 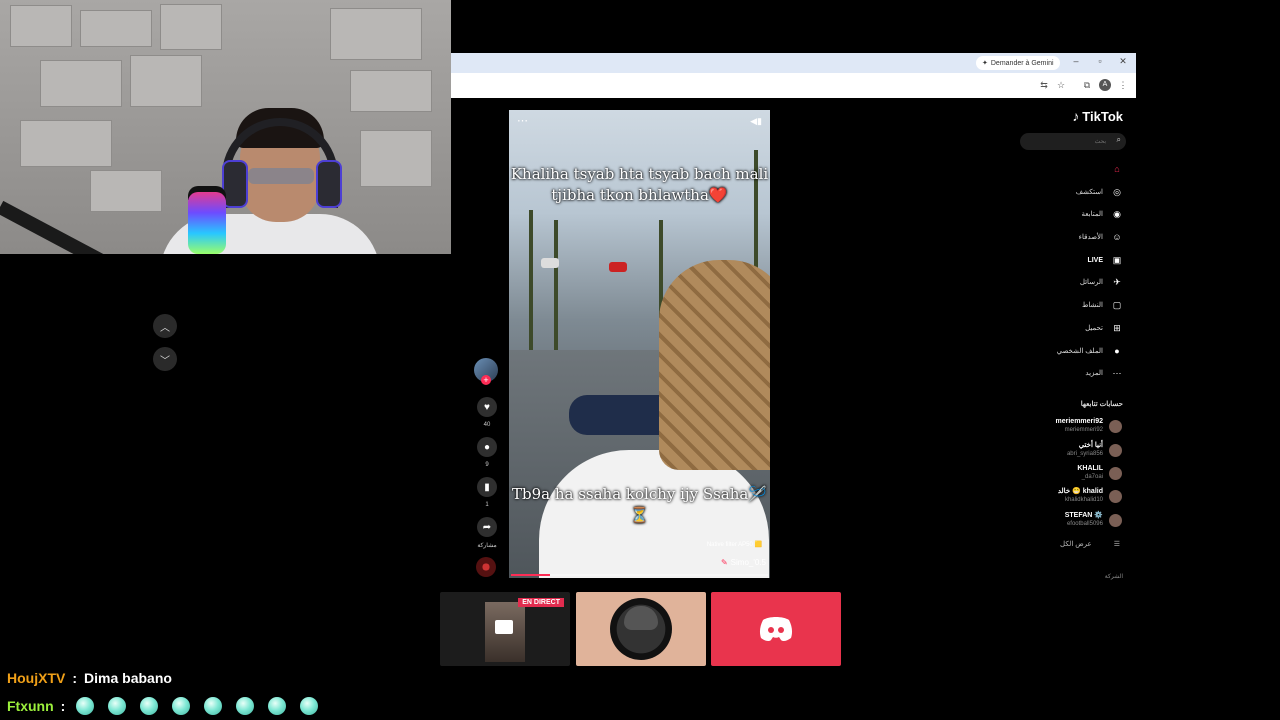 I want to click on account-names: KHALIL _da7oai, so click(x=1090, y=473).